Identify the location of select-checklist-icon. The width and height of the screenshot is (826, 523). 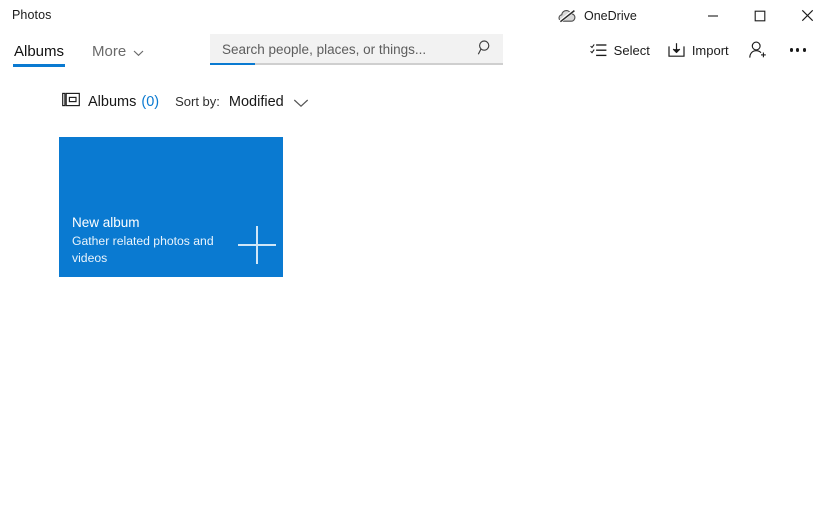
(598, 50).